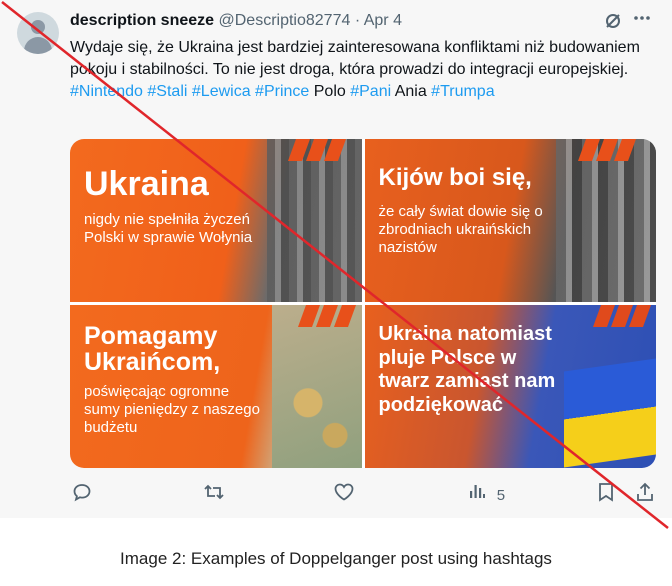 The height and width of the screenshot is (586, 672). What do you see at coordinates (314, 220) in the screenshot?
I see `street-photo` at bounding box center [314, 220].